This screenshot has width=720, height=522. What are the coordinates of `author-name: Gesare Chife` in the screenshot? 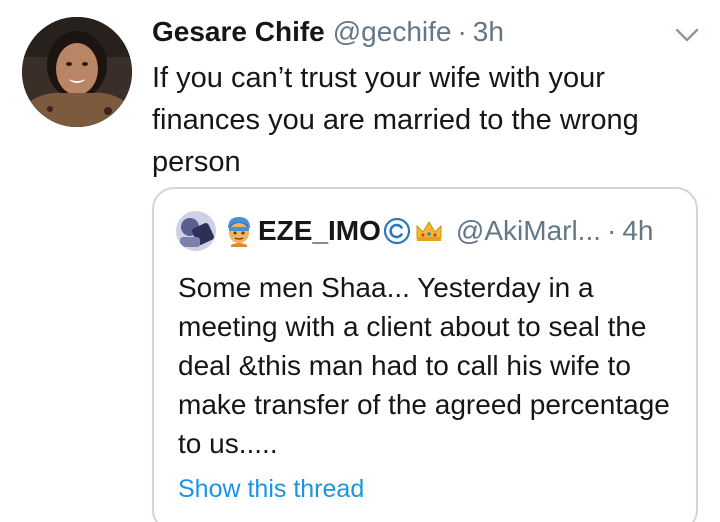 It's located at (238, 32).